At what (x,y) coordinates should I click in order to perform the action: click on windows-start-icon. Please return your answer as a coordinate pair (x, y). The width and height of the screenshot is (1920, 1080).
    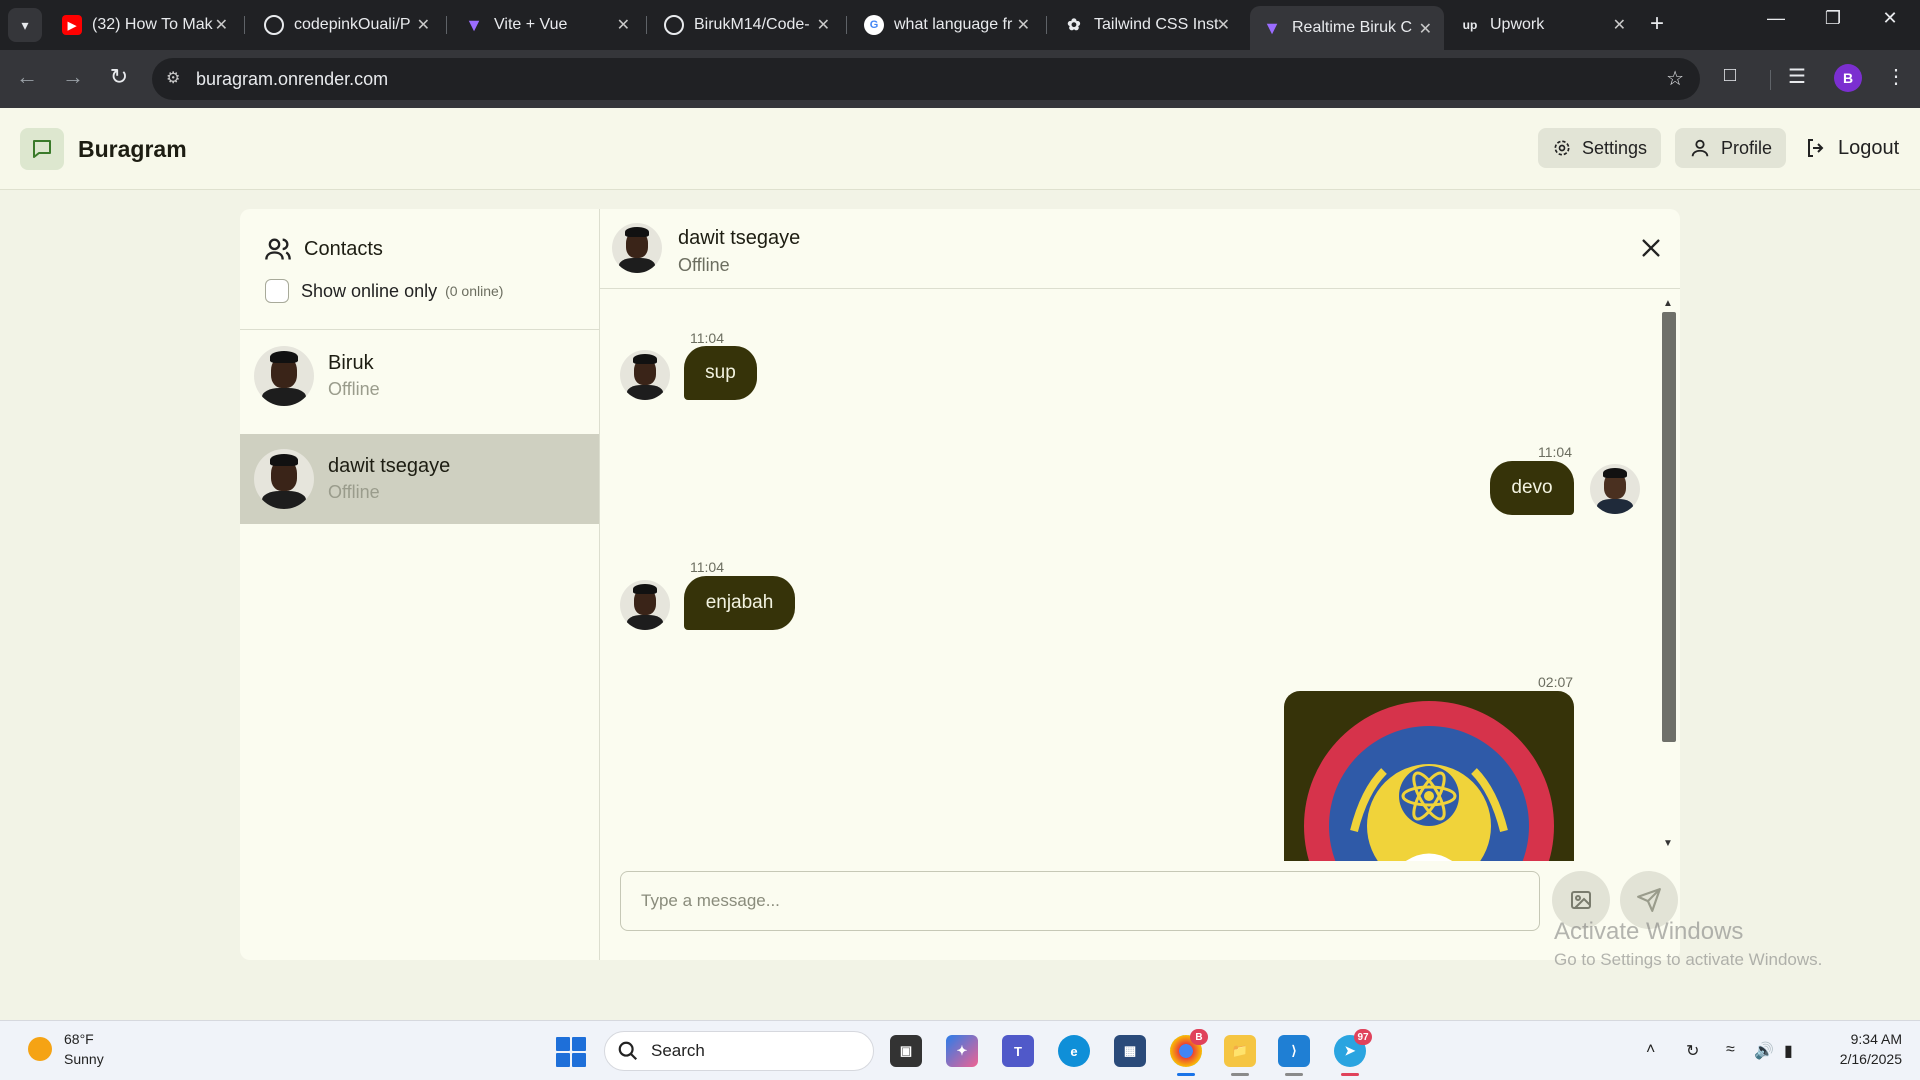
    Looking at the image, I should click on (571, 1052).